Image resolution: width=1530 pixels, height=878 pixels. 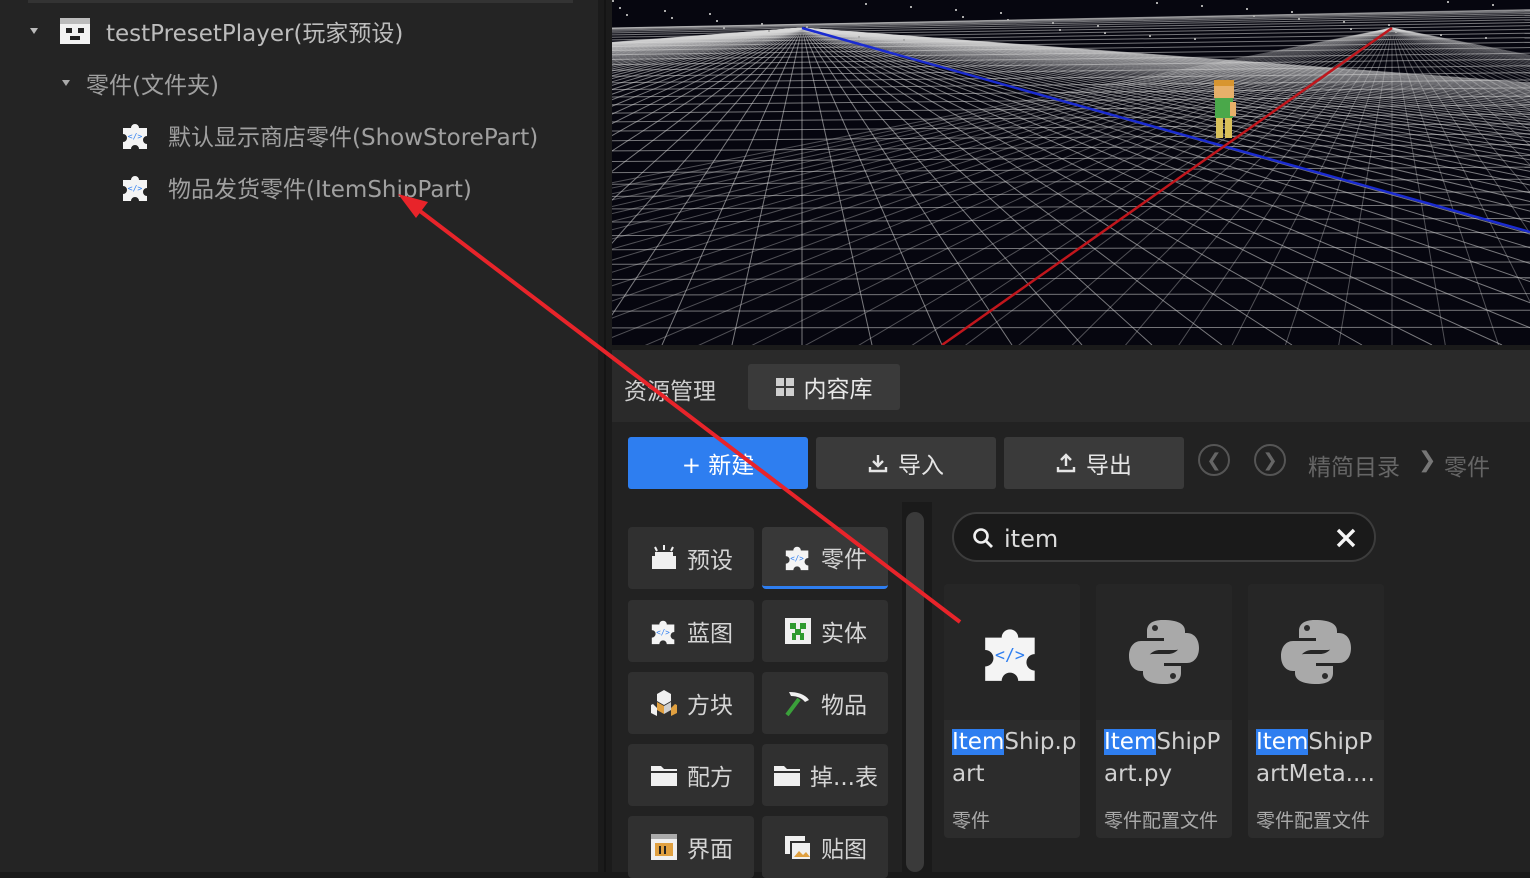 What do you see at coordinates (1346, 538) in the screenshot?
I see `clear-search-icon` at bounding box center [1346, 538].